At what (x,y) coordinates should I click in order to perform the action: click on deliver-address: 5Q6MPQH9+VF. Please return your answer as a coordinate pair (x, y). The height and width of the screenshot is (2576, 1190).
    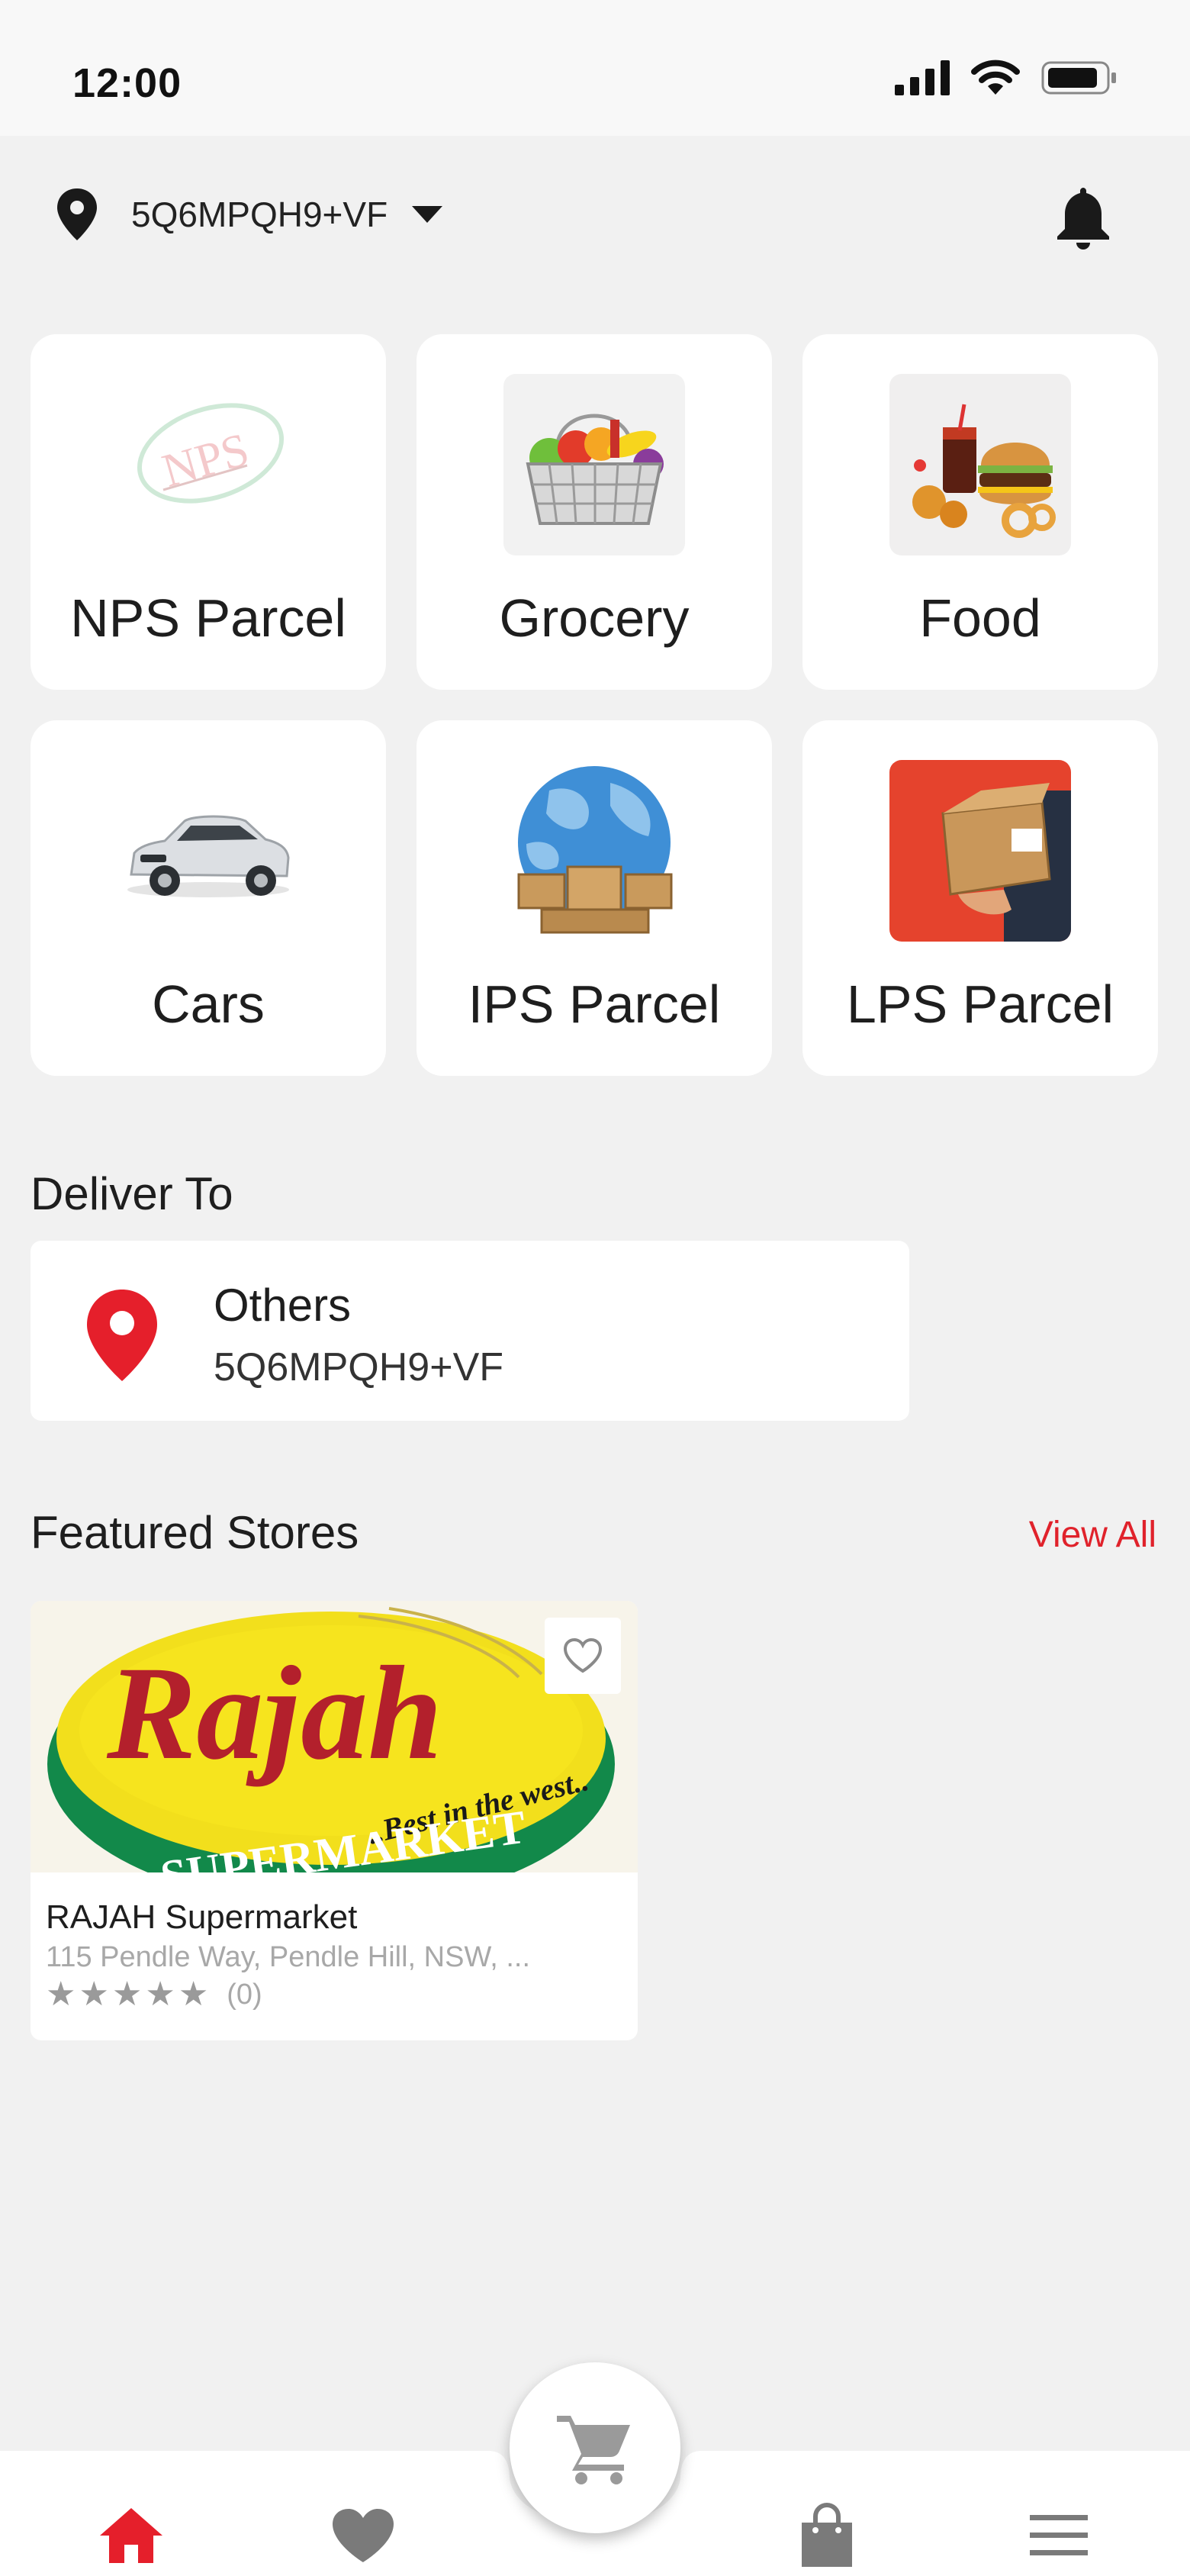
    Looking at the image, I should click on (359, 1367).